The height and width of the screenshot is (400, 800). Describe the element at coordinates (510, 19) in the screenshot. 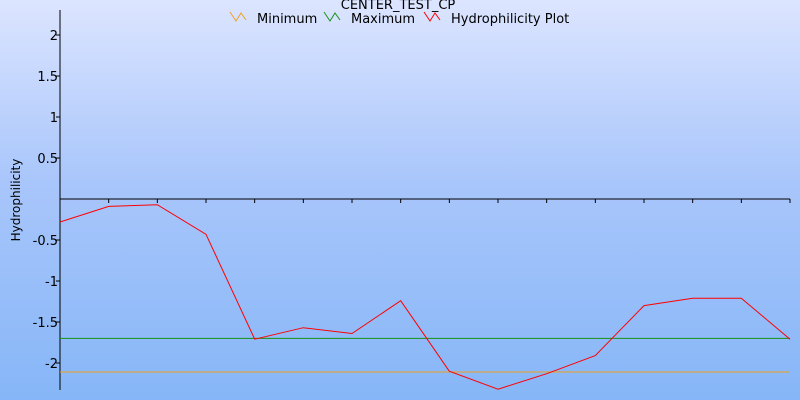

I see `legend-label: Hydrophilicity Plot` at that location.